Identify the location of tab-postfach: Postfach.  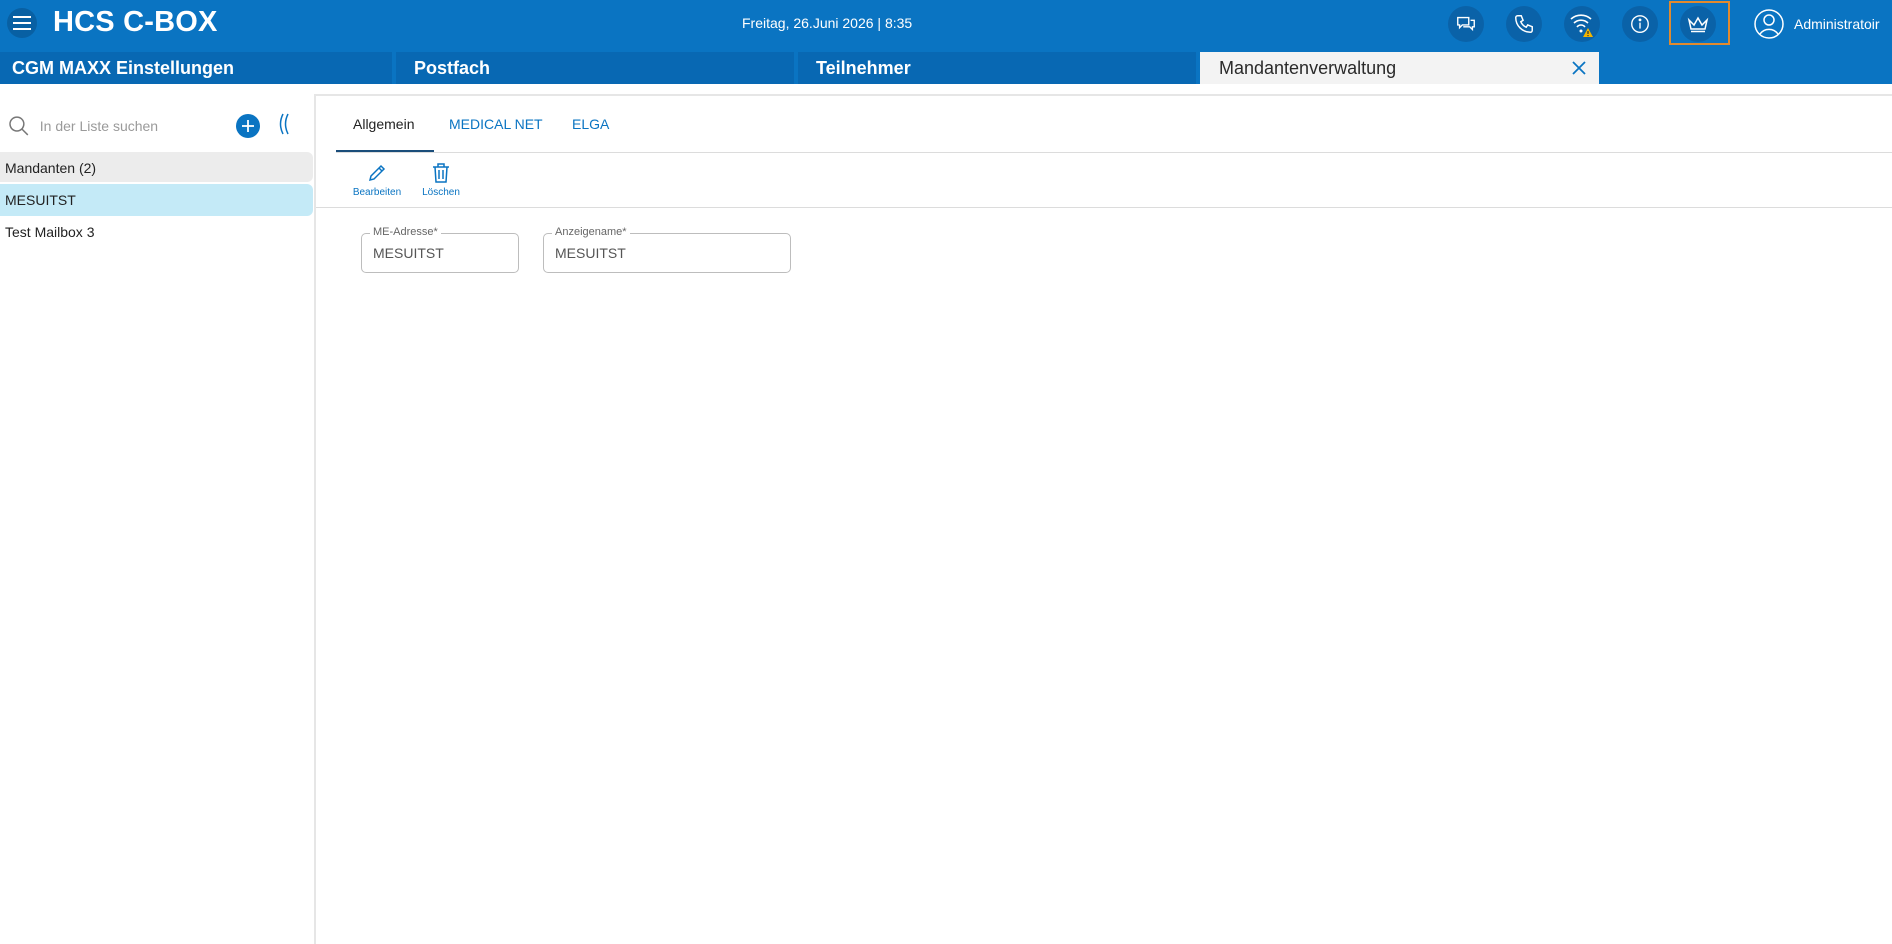
(595, 68).